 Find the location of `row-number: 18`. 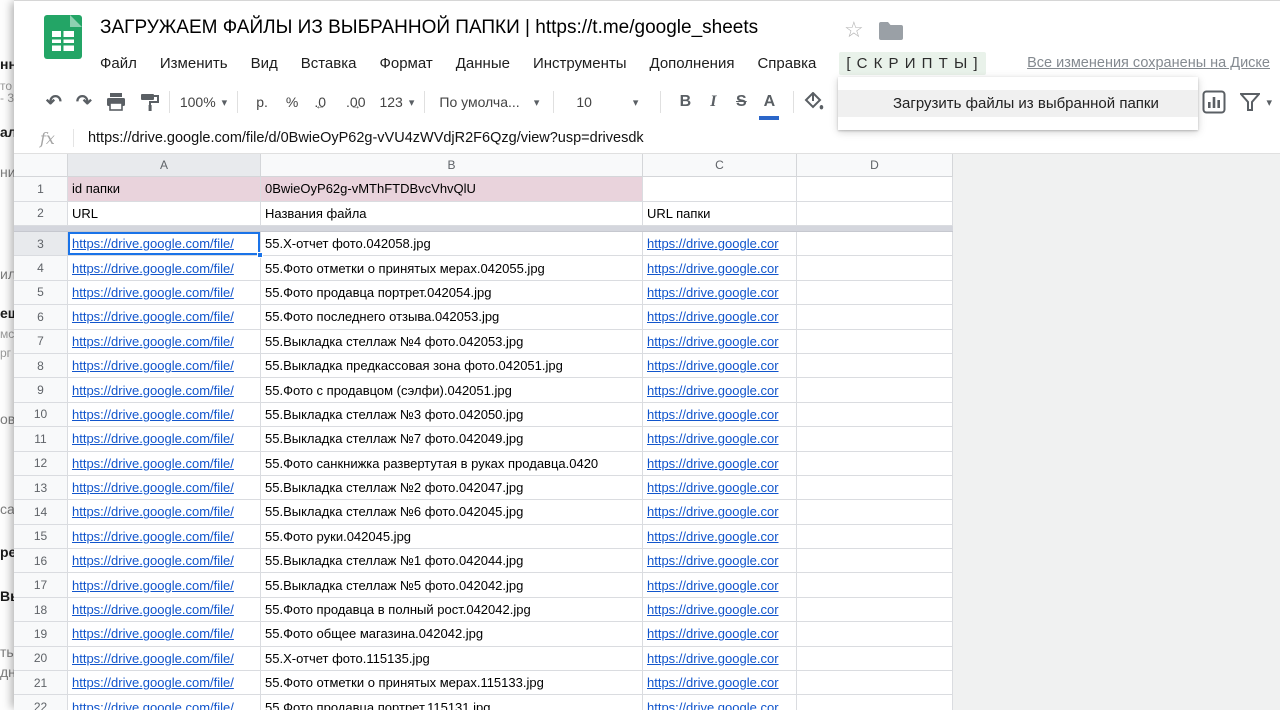

row-number: 18 is located at coordinates (41, 610).